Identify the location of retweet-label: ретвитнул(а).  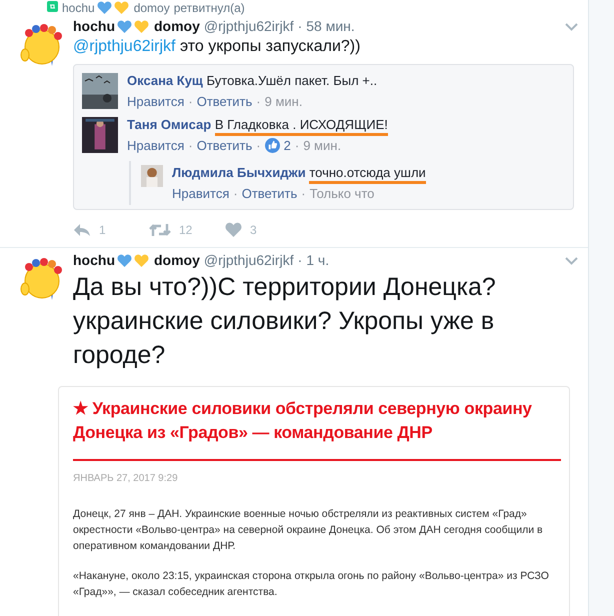
(209, 7).